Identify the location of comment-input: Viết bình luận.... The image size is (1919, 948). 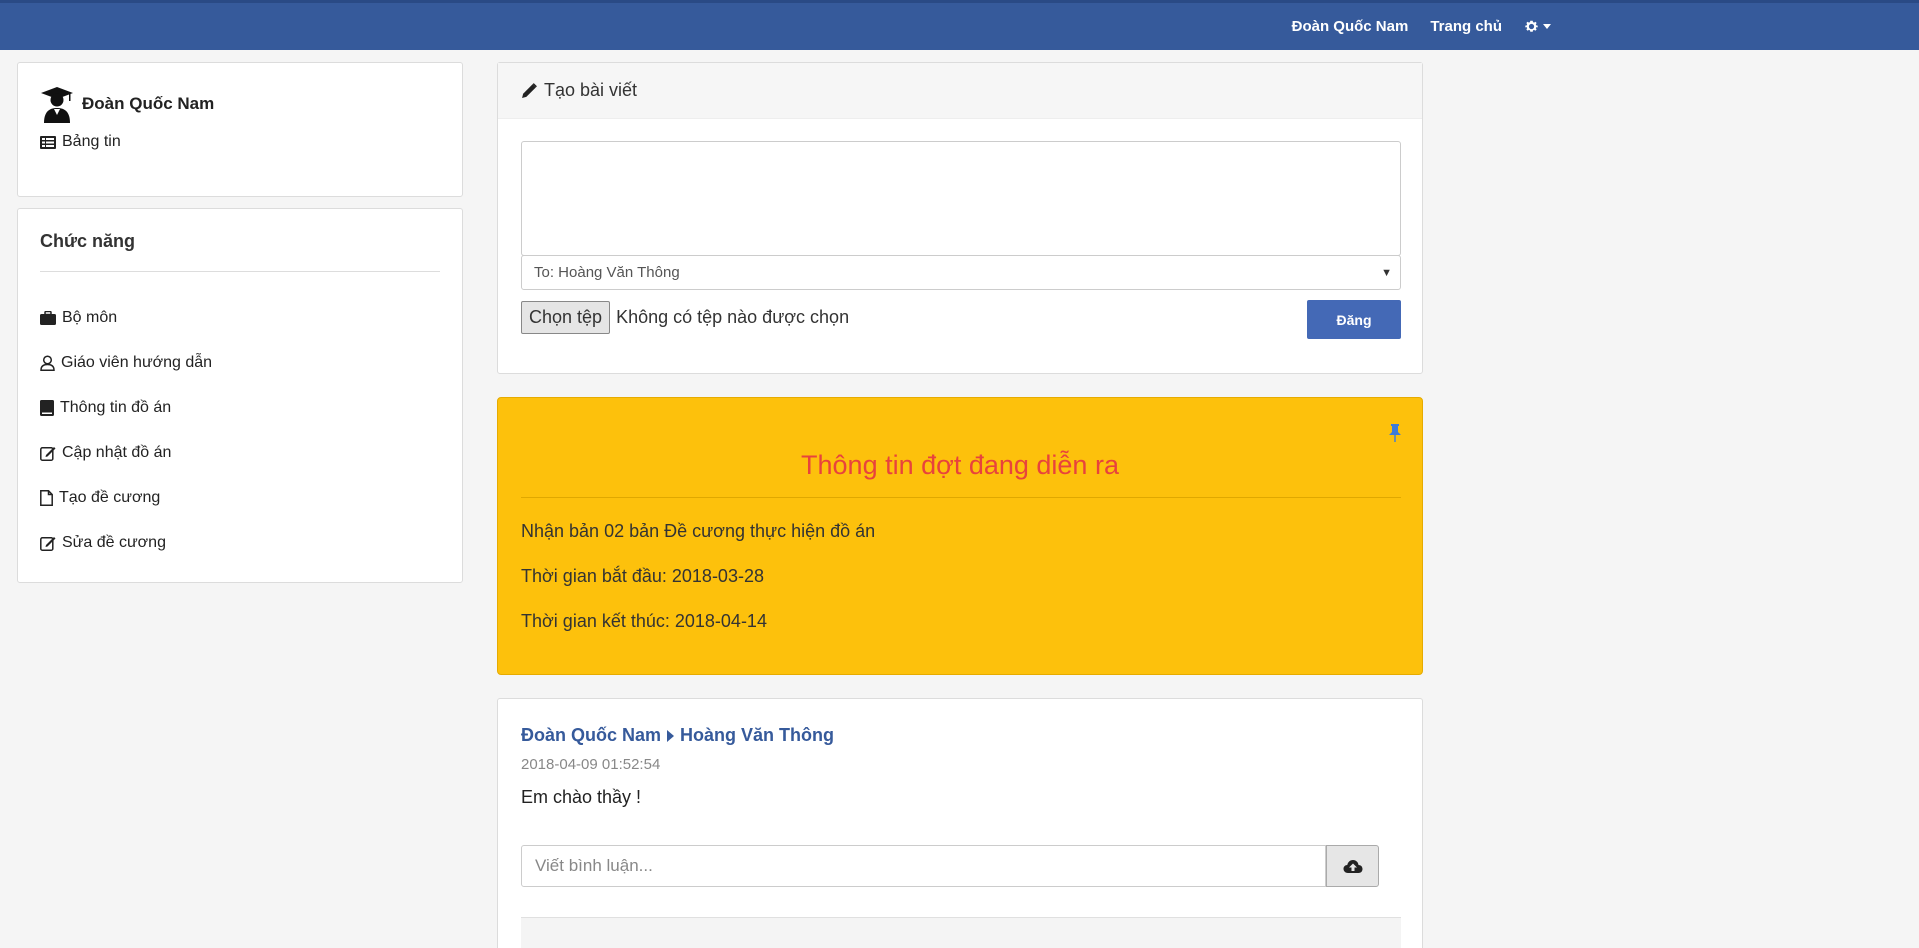
(923, 866).